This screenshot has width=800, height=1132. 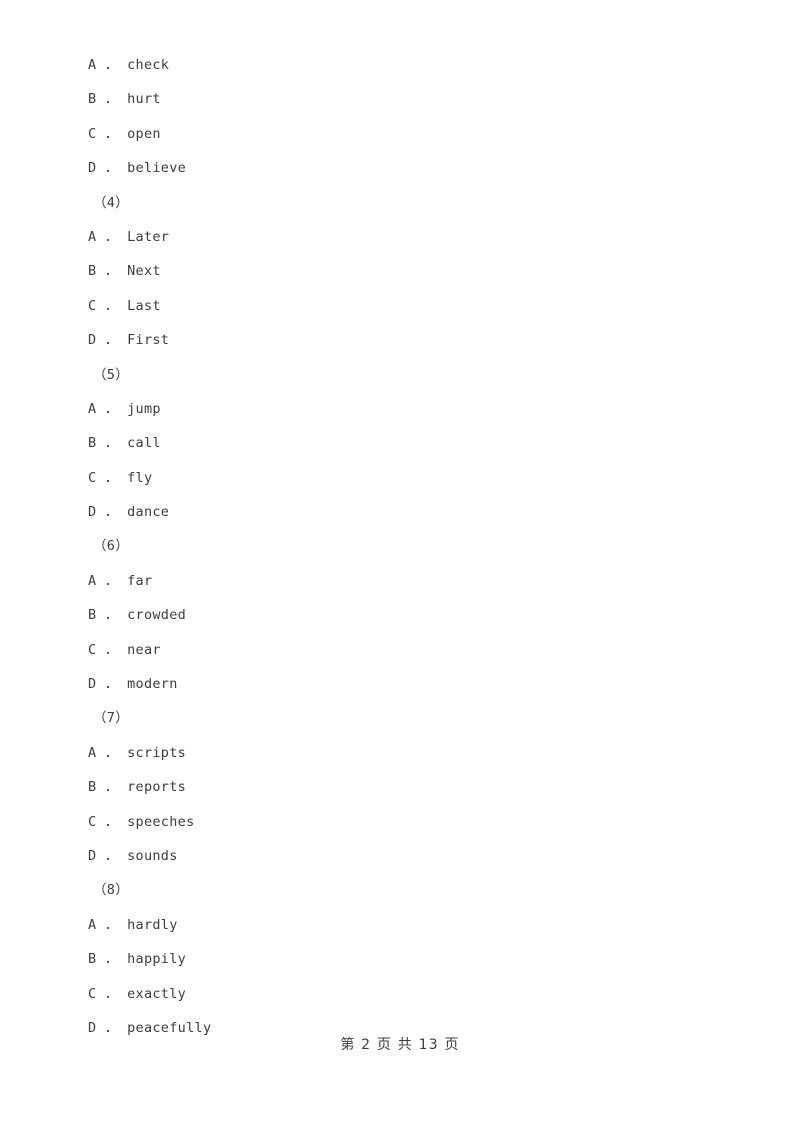 What do you see at coordinates (152, 924) in the screenshot?
I see `option-text: hardly` at bounding box center [152, 924].